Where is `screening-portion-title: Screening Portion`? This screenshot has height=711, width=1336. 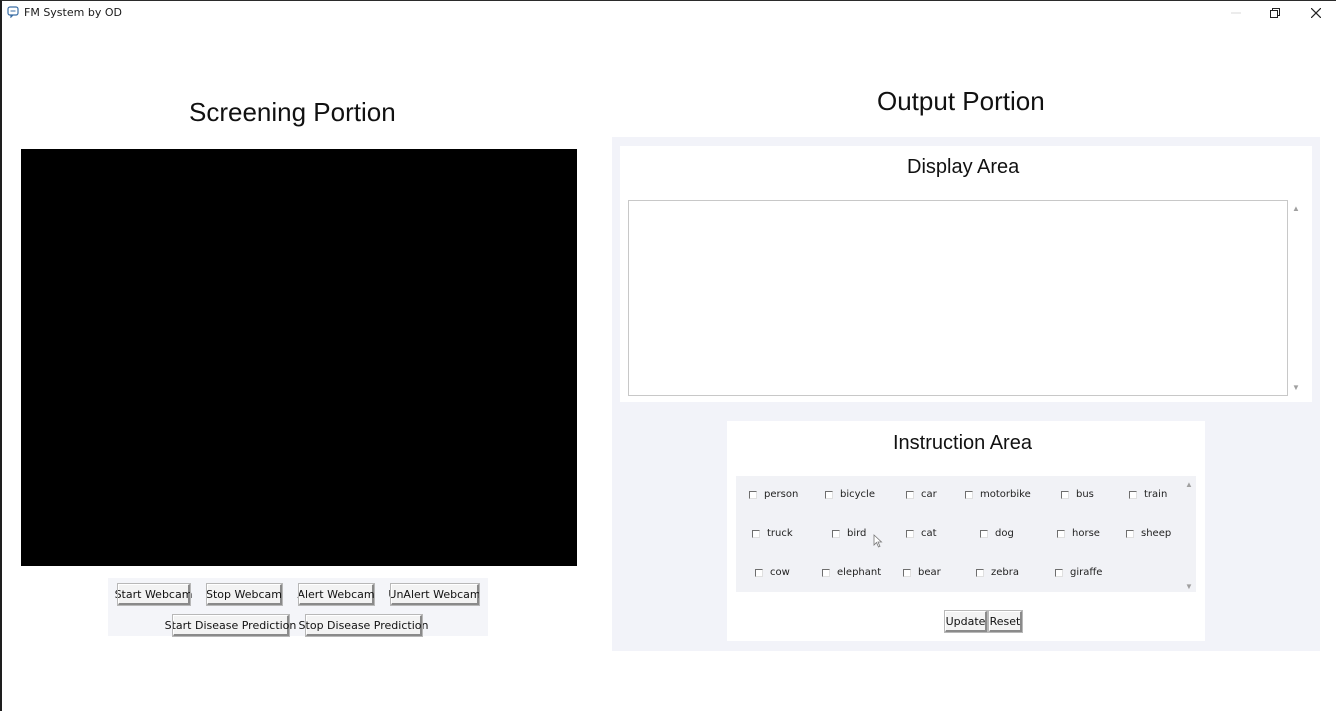
screening-portion-title: Screening Portion is located at coordinates (292, 112).